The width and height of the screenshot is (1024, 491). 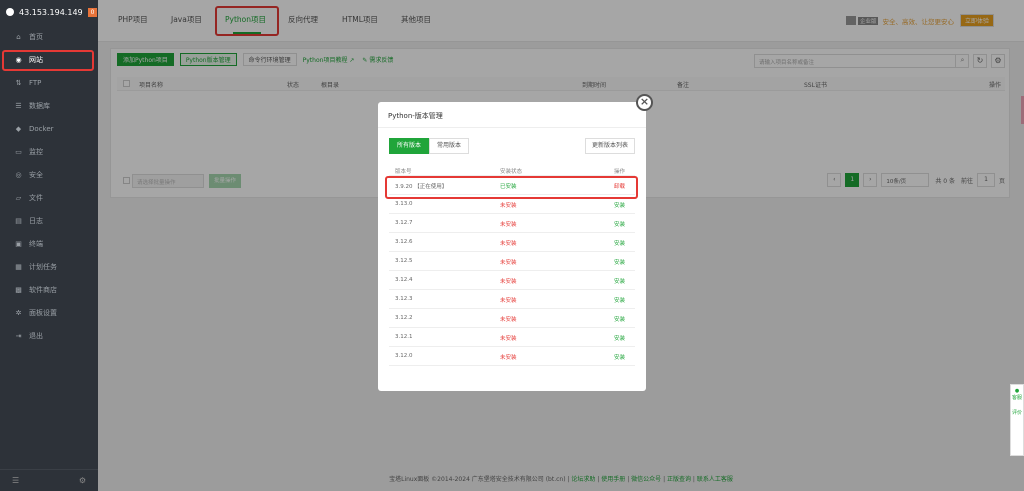 What do you see at coordinates (49, 480) in the screenshot?
I see `sidebar-footer: ☰ ⚙` at bounding box center [49, 480].